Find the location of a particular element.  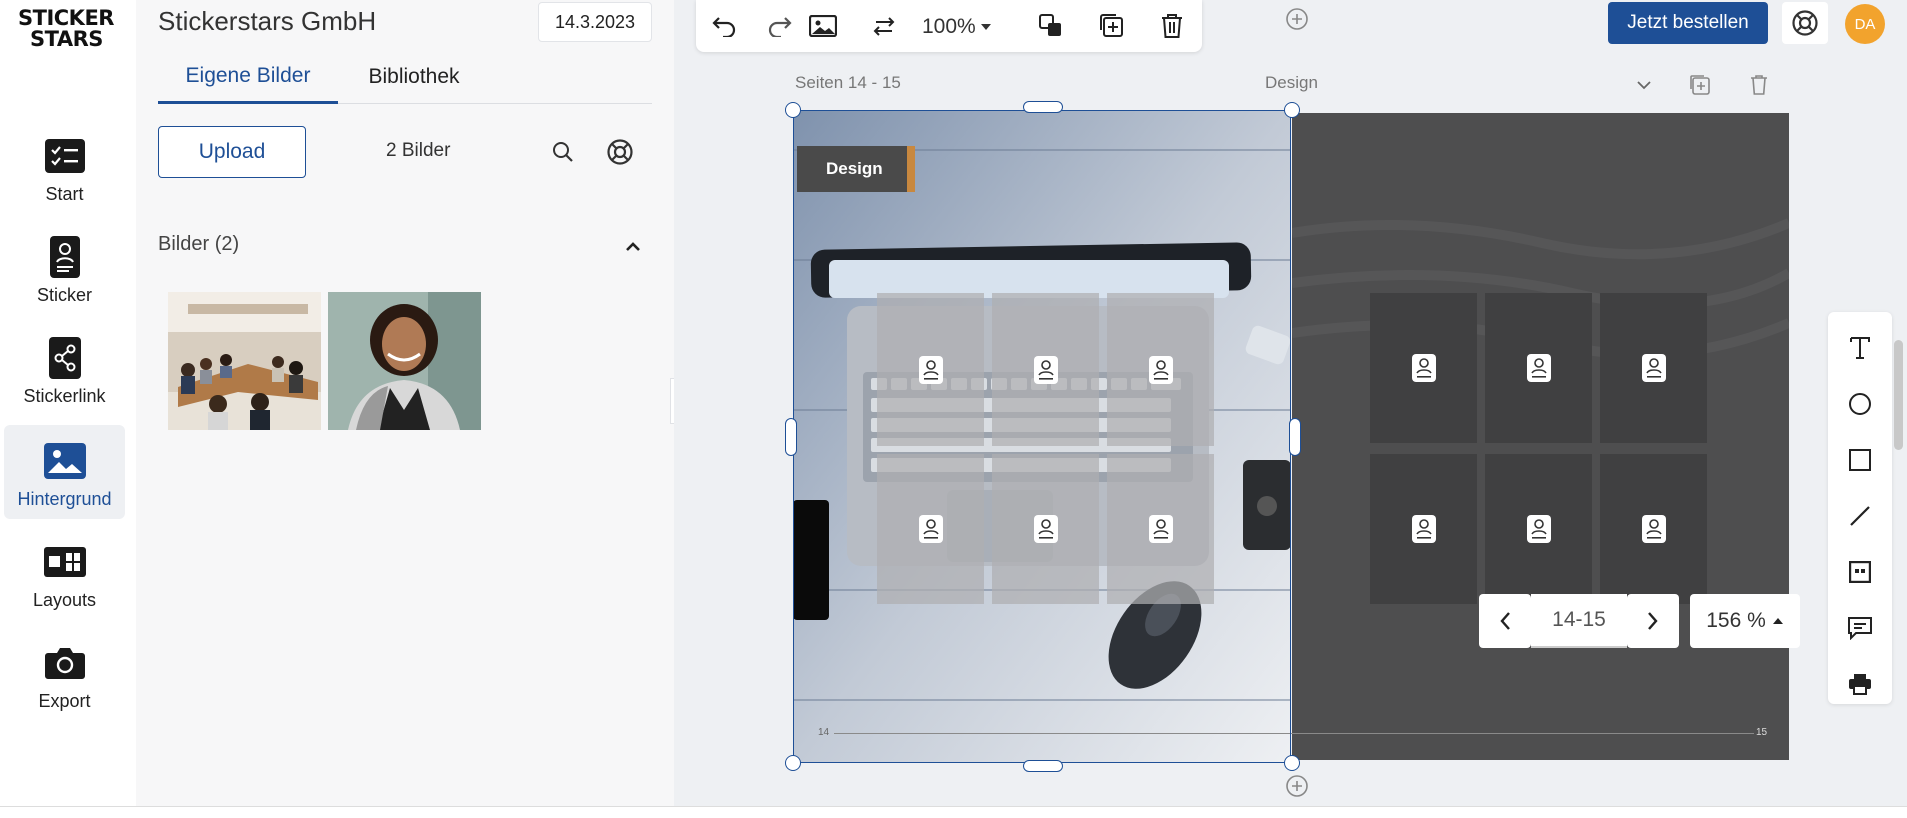

line-icon is located at coordinates (1860, 516).